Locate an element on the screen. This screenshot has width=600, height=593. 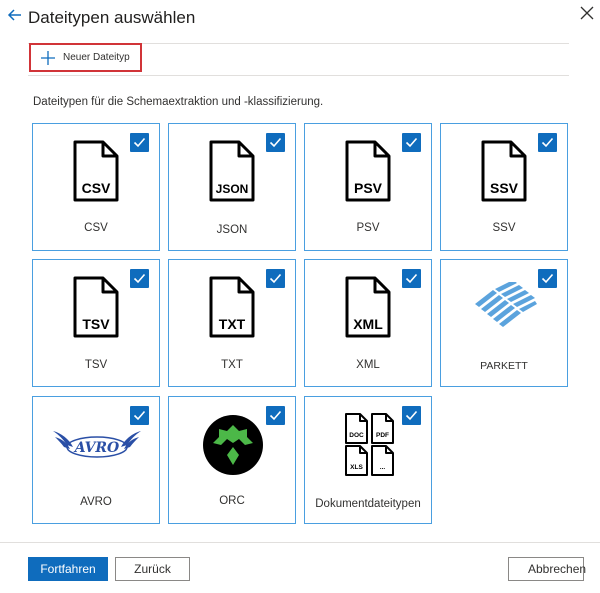
file-badge-text: JSON is located at coordinates (232, 189).